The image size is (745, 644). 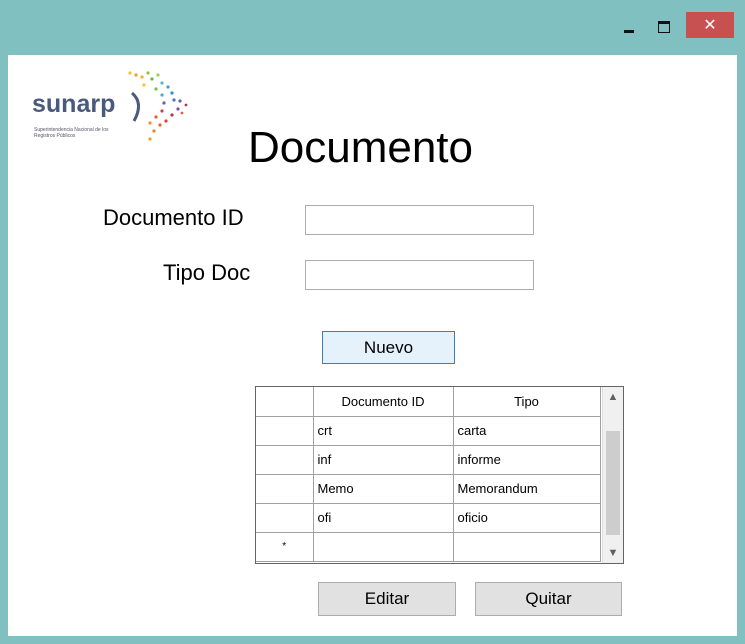 What do you see at coordinates (74, 104) in the screenshot?
I see `logo-wordmark: sunarp` at bounding box center [74, 104].